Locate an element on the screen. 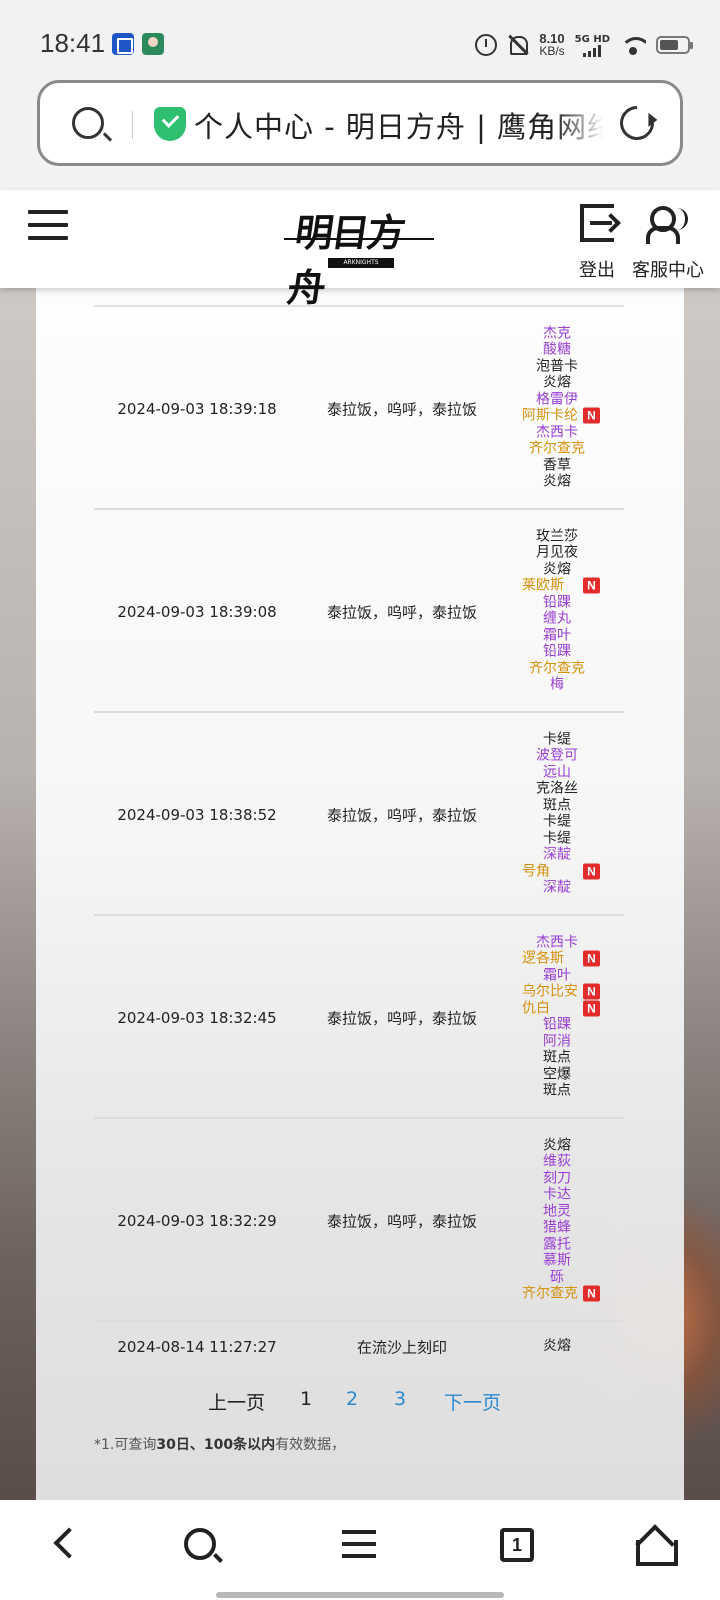  tabs-icon: 1 is located at coordinates (517, 1545).